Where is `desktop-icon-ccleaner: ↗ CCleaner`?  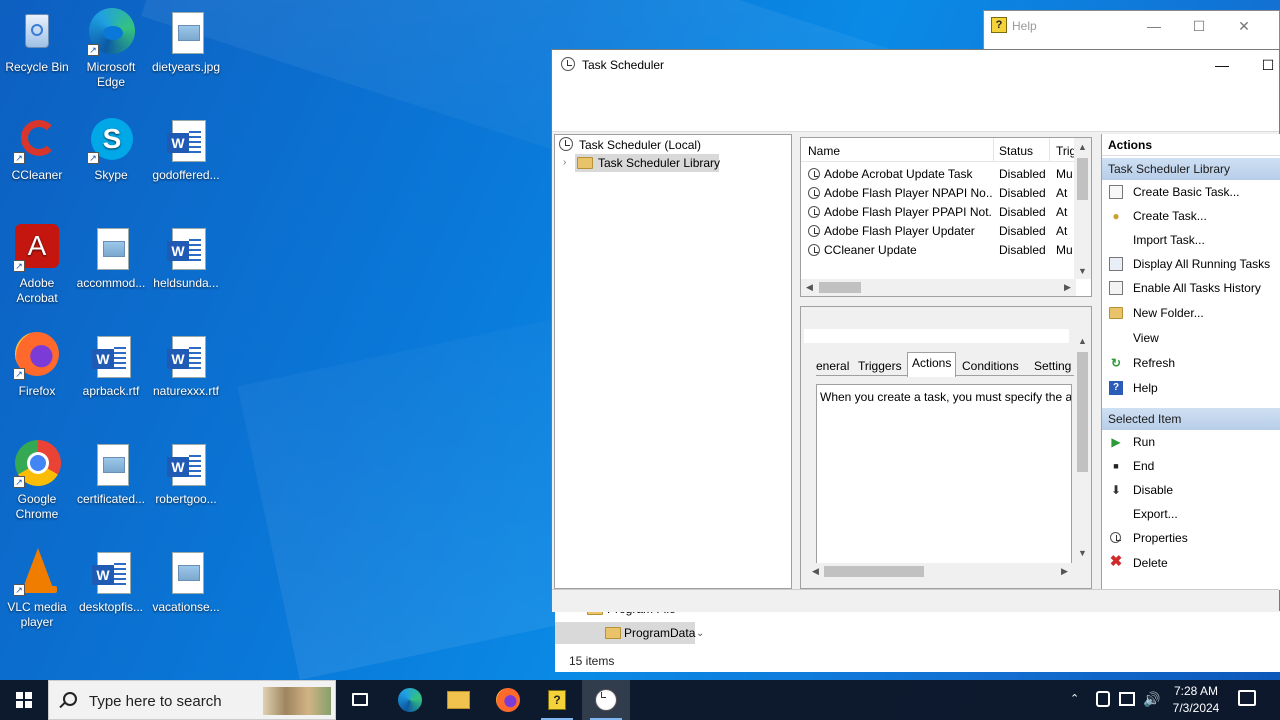
desktop-icon-ccleaner: ↗ CCleaner is located at coordinates (37, 149).